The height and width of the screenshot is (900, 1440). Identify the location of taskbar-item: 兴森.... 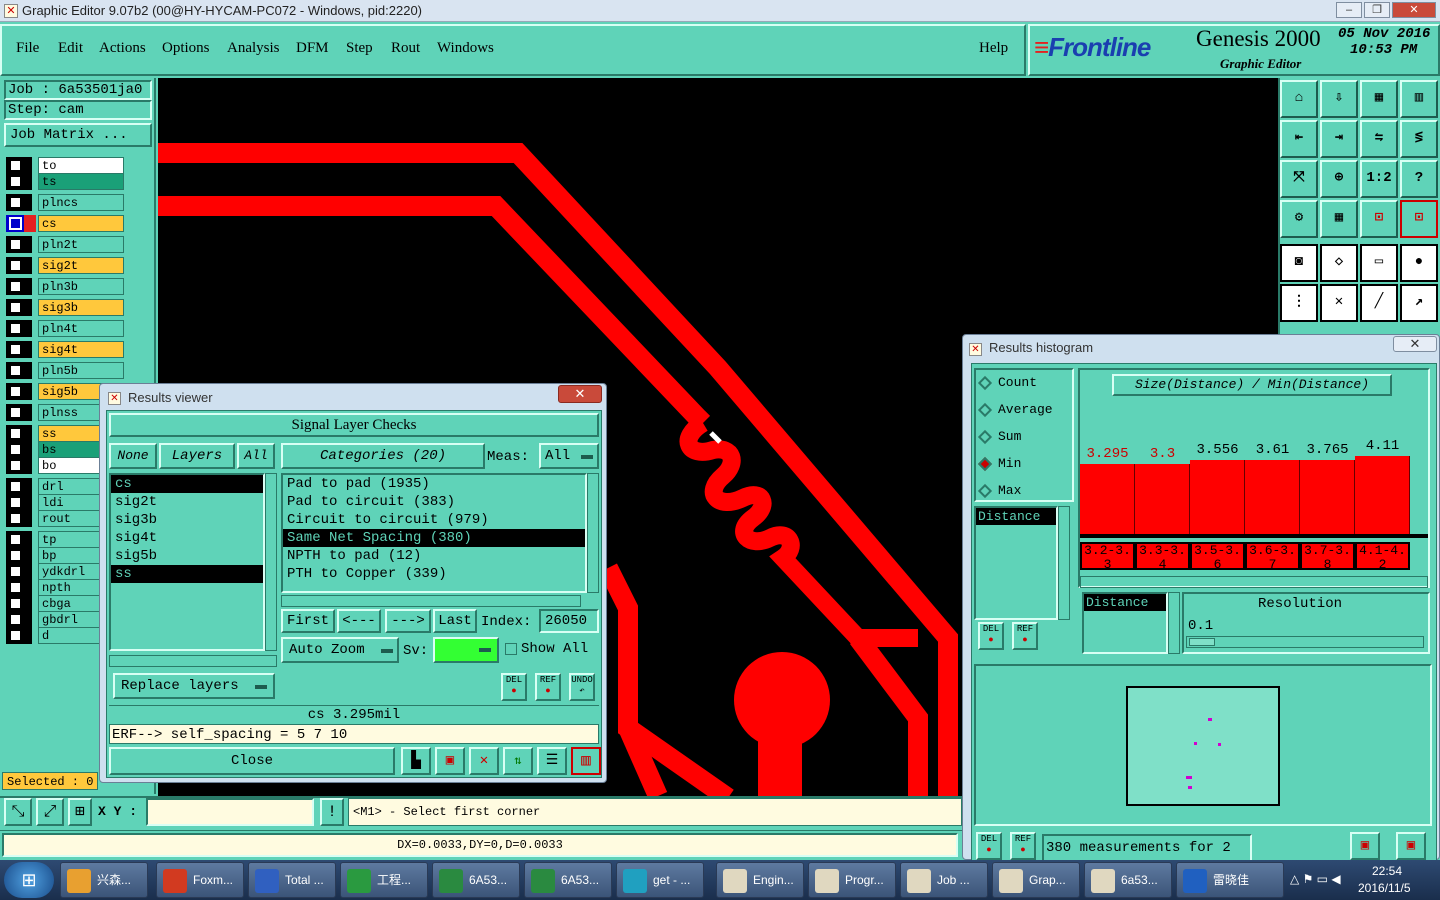
(104, 880).